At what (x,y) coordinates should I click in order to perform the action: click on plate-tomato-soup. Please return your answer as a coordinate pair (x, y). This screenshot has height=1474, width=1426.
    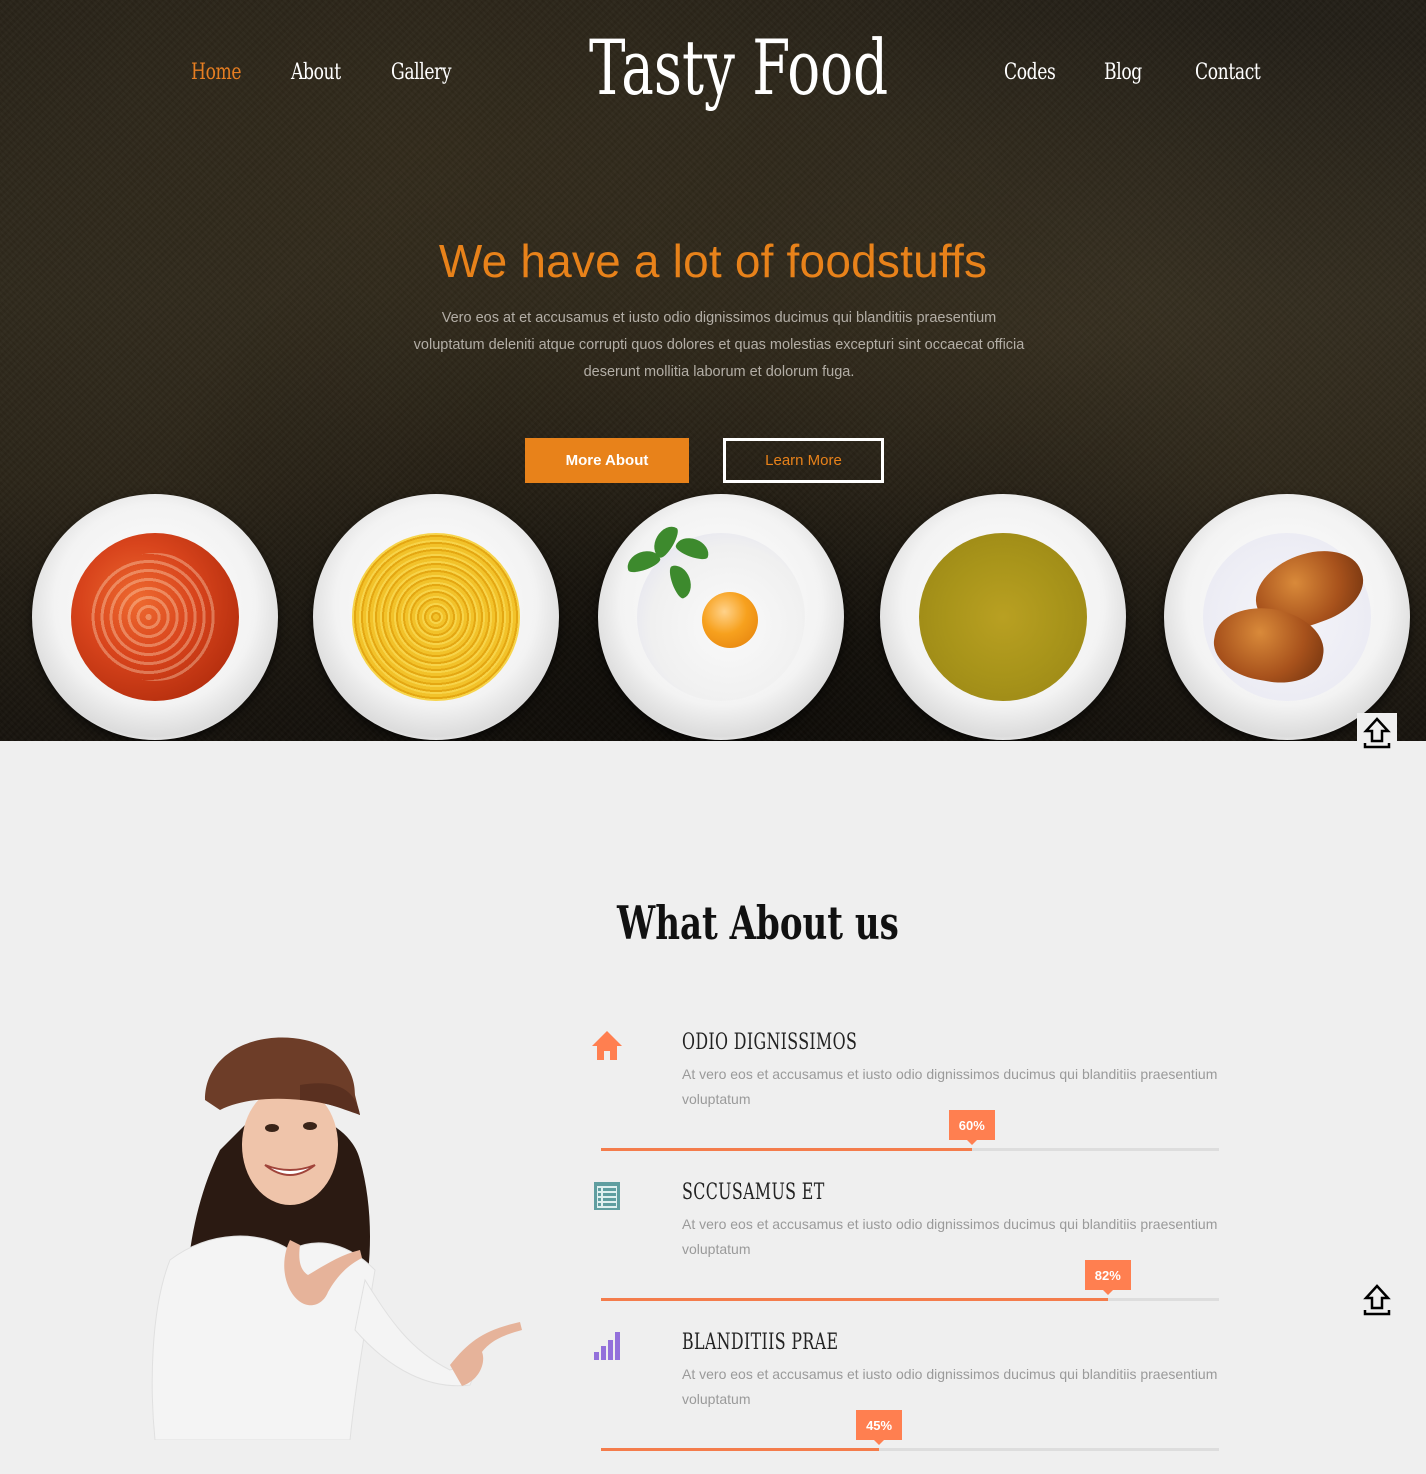
    Looking at the image, I should click on (155, 617).